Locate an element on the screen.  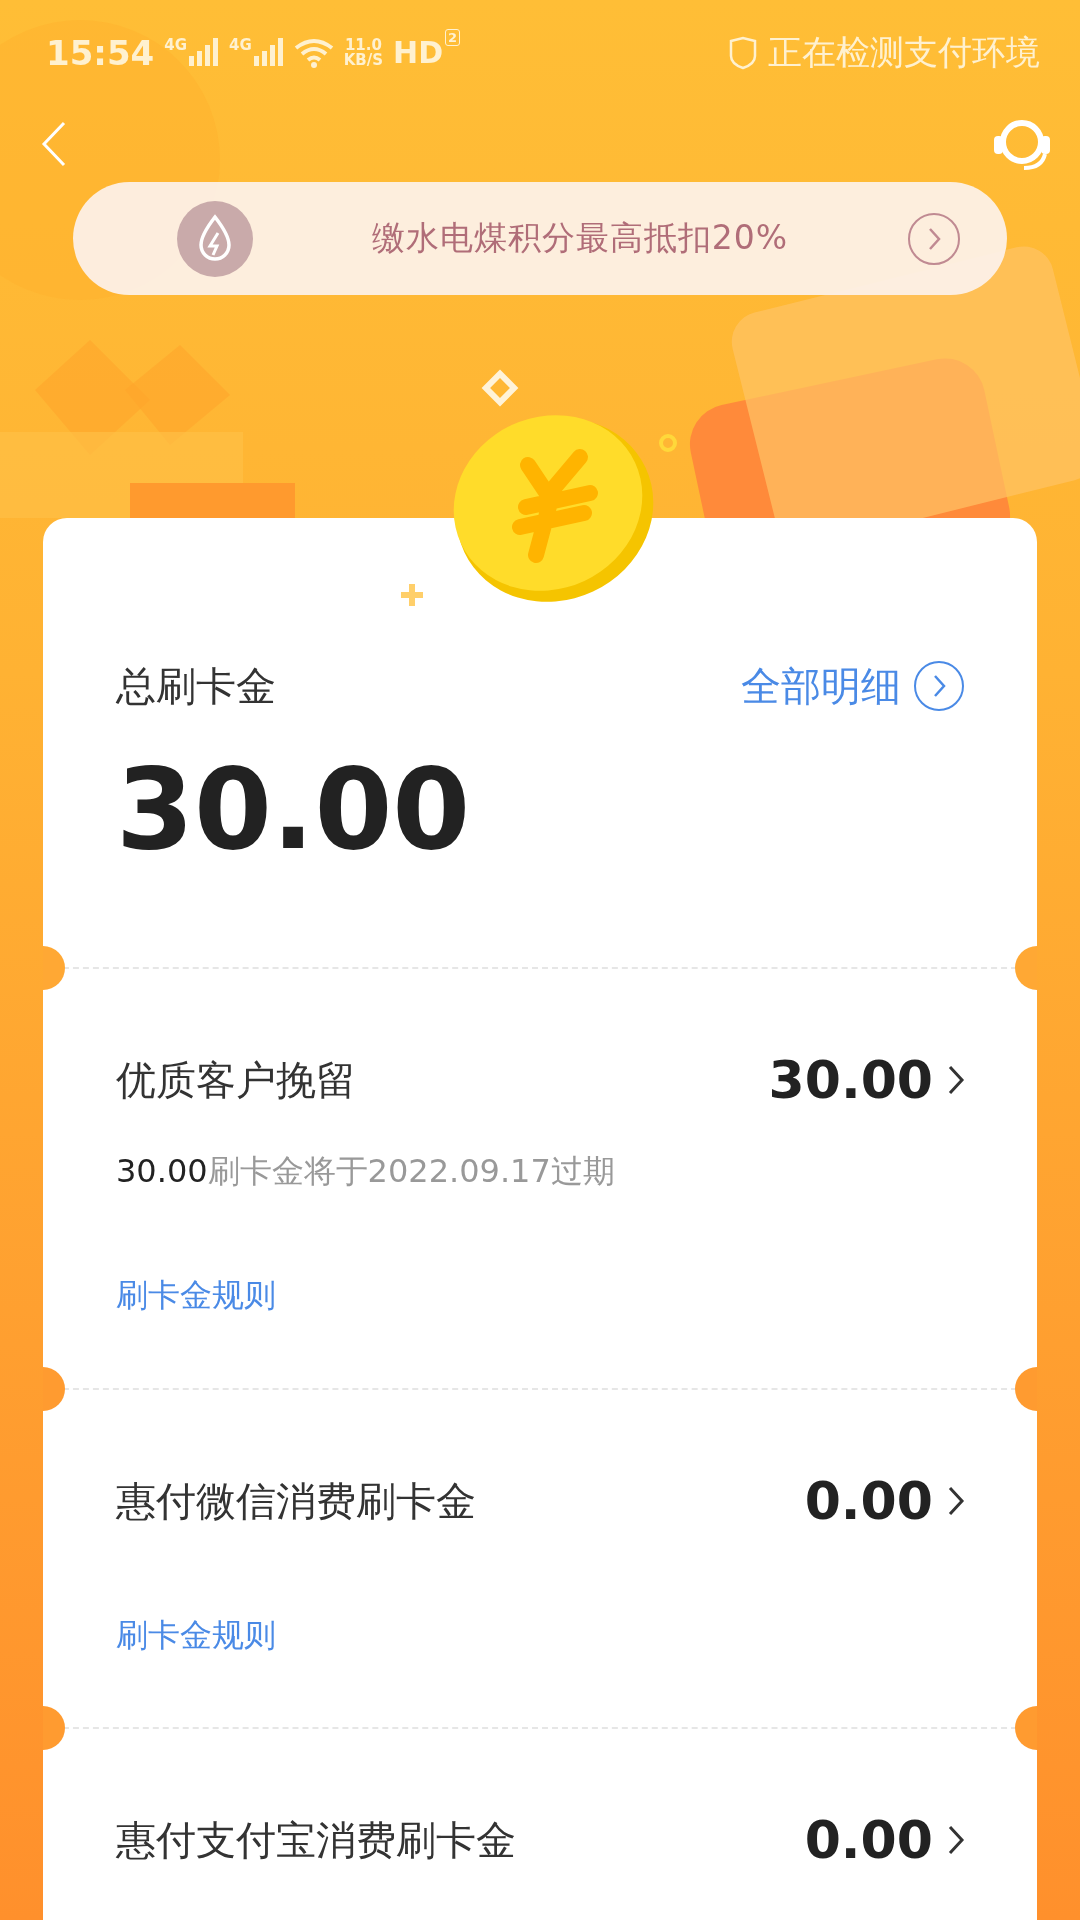
reward-amount: 30.00 is located at coordinates (866, 1080).